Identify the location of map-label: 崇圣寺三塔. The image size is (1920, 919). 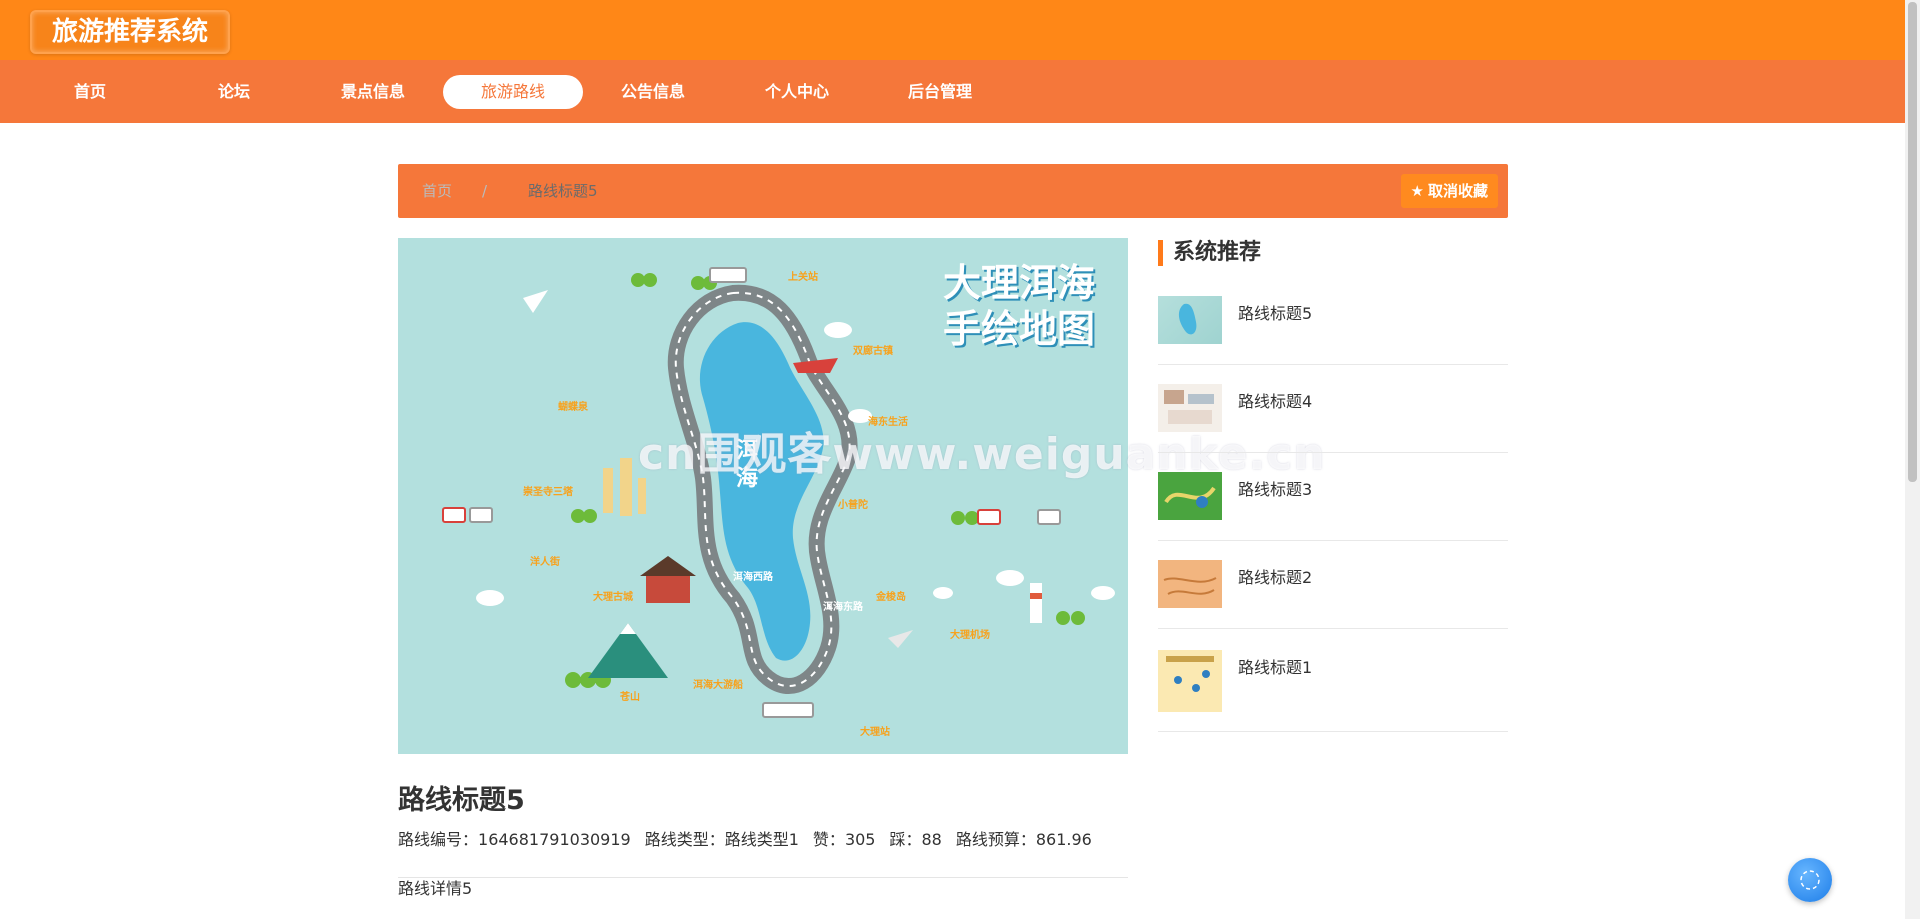
(548, 492).